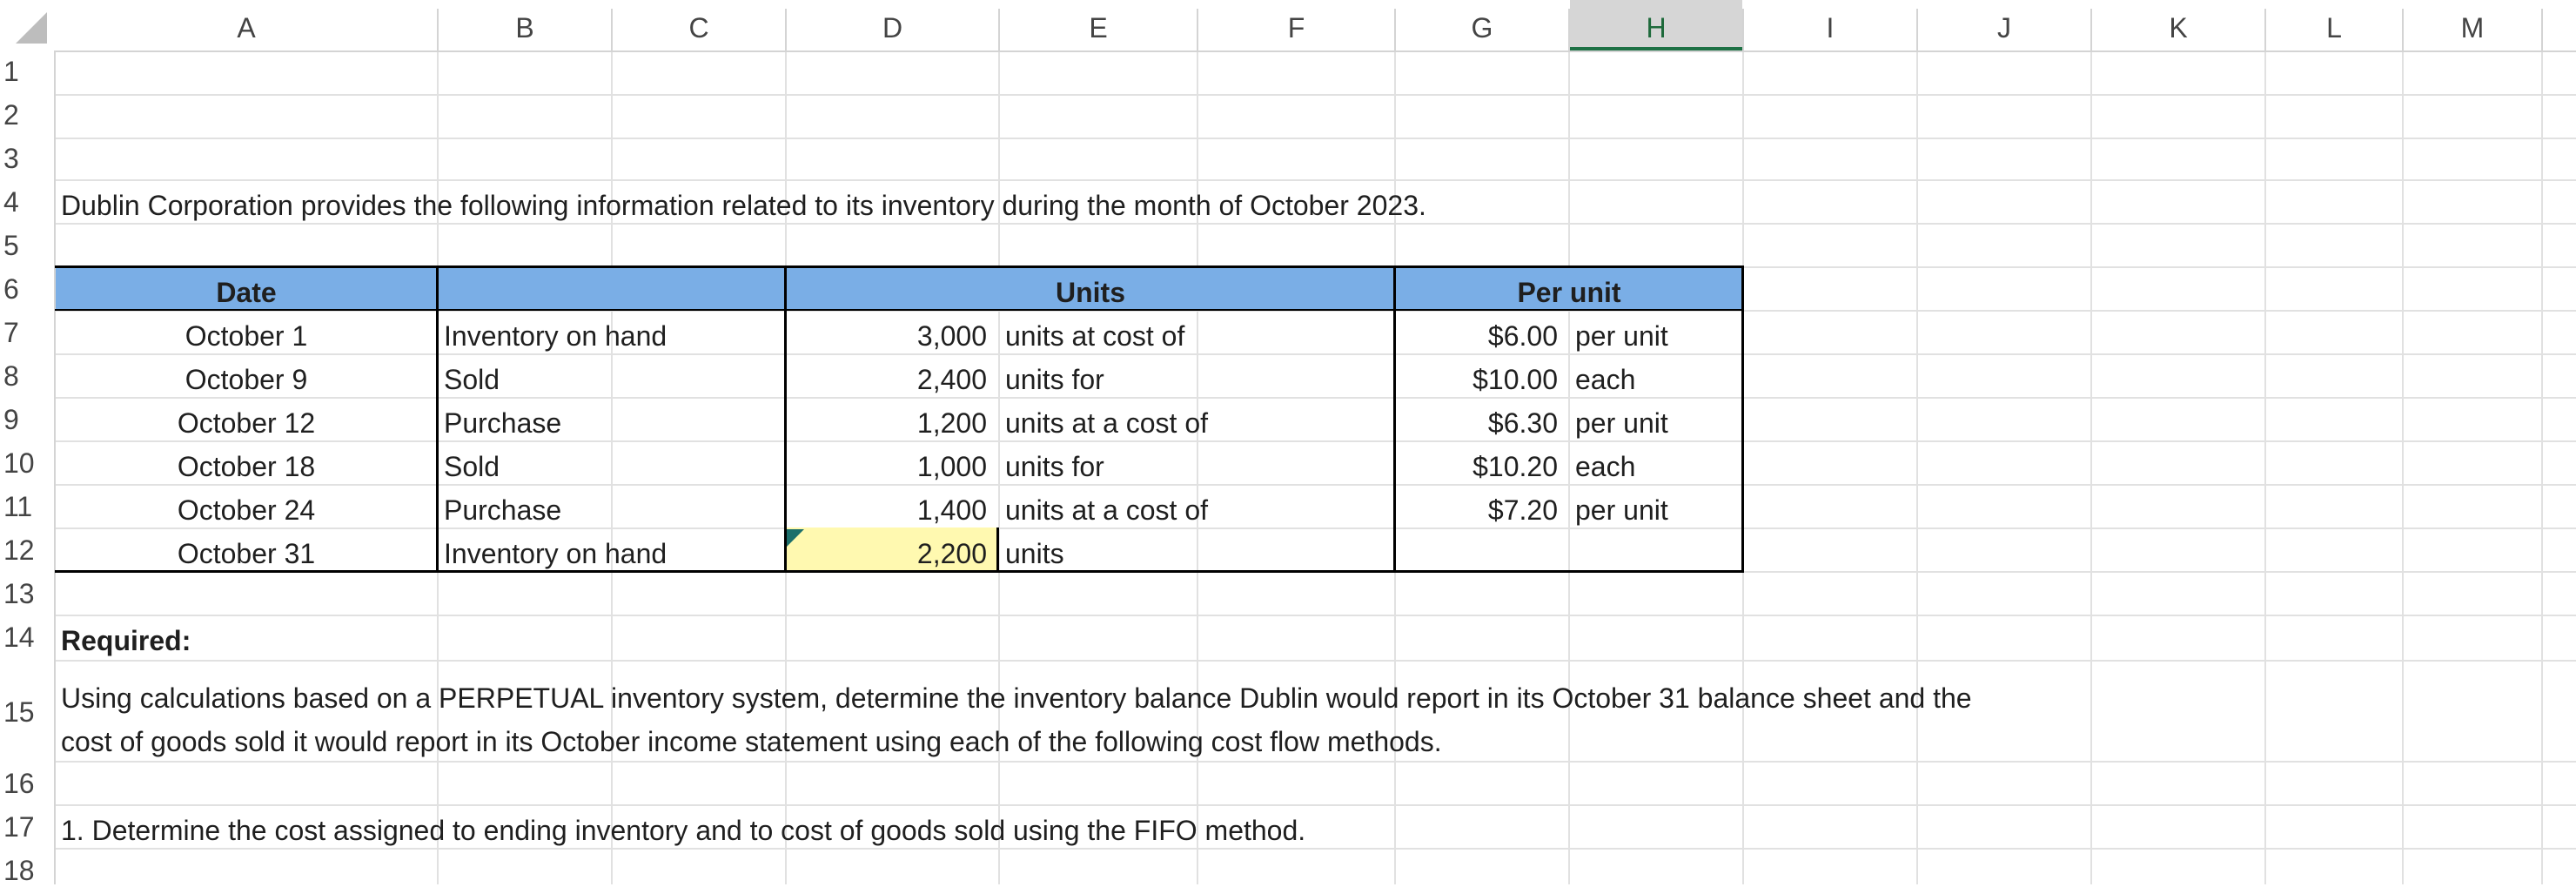 This screenshot has width=2576, height=887. I want to click on select-all-corner, so click(32, 28).